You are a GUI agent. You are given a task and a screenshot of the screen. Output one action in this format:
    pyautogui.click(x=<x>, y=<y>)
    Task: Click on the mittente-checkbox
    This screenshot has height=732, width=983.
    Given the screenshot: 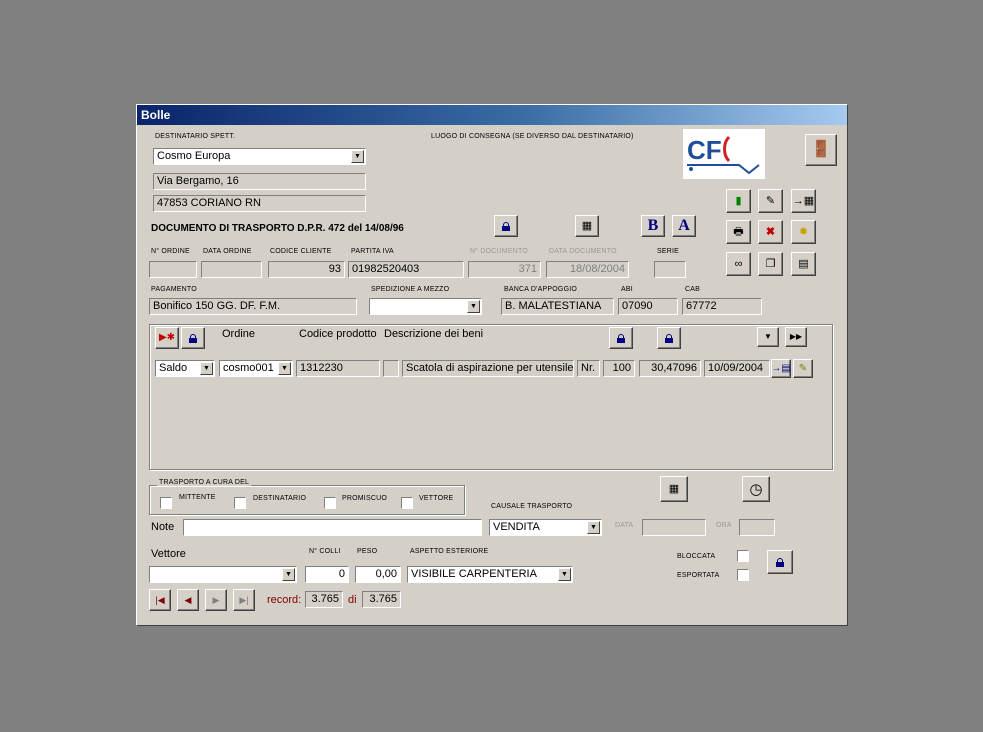 What is the action you would take?
    pyautogui.click(x=166, y=503)
    